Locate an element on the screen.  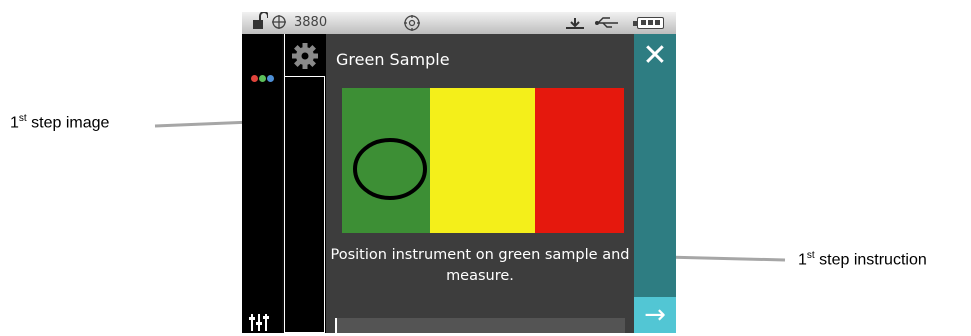
settings-panel-frame is located at coordinates (305, 204).